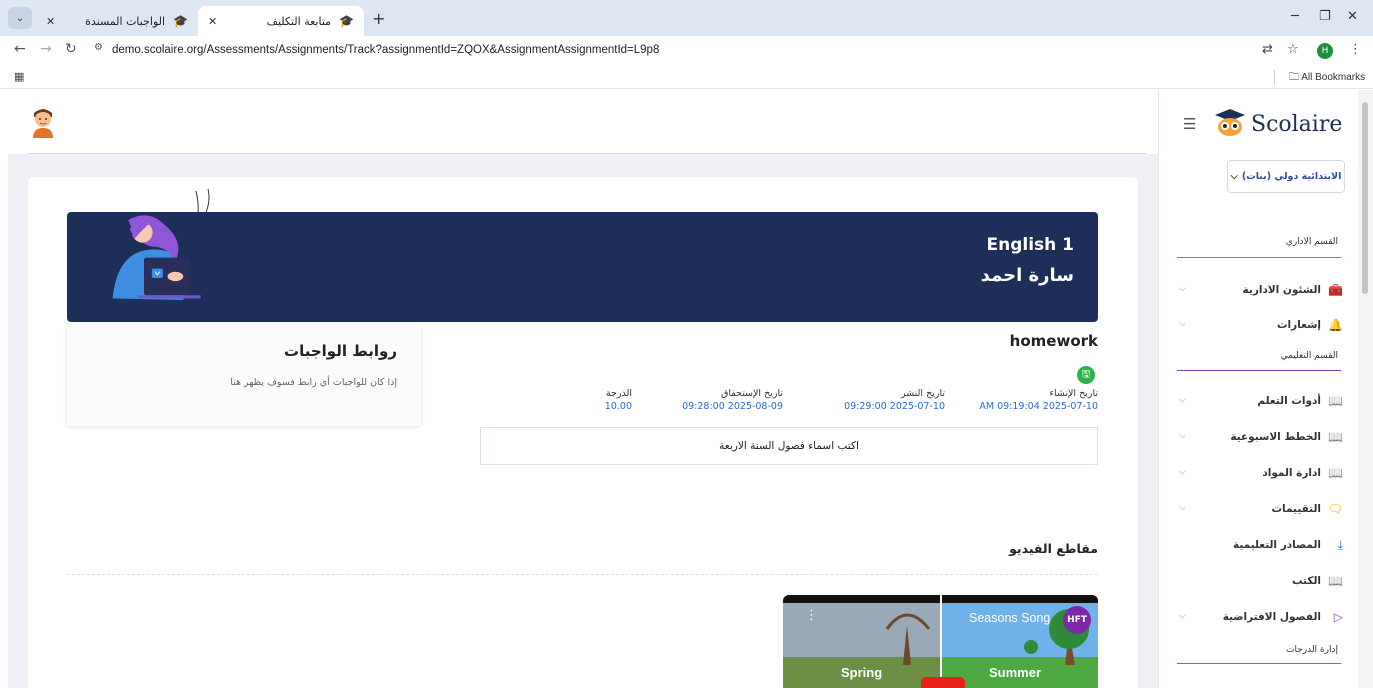 This screenshot has height=688, width=1373. What do you see at coordinates (811, 615) in the screenshot?
I see `video-options-icon: ⋮` at bounding box center [811, 615].